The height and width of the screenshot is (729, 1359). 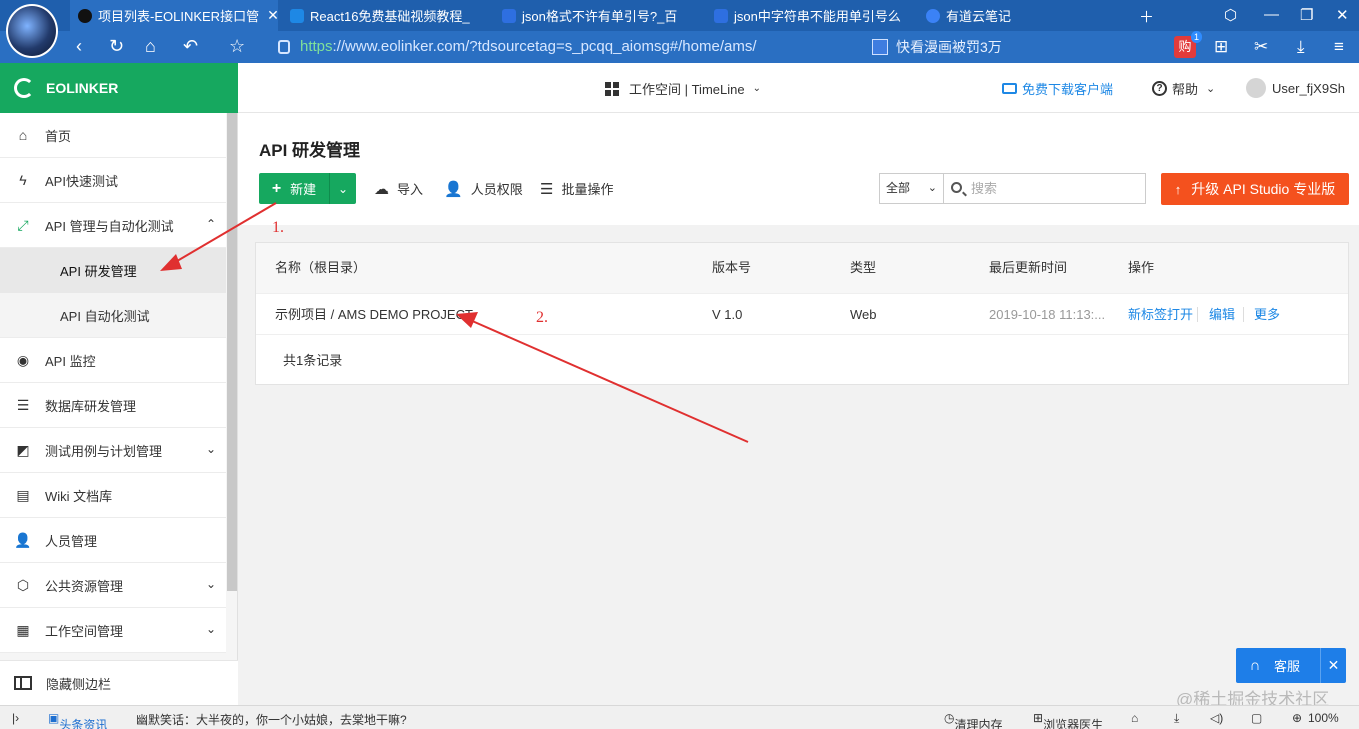 I want to click on browser-doctor-label: 浏览器医生, so click(x=1073, y=723).